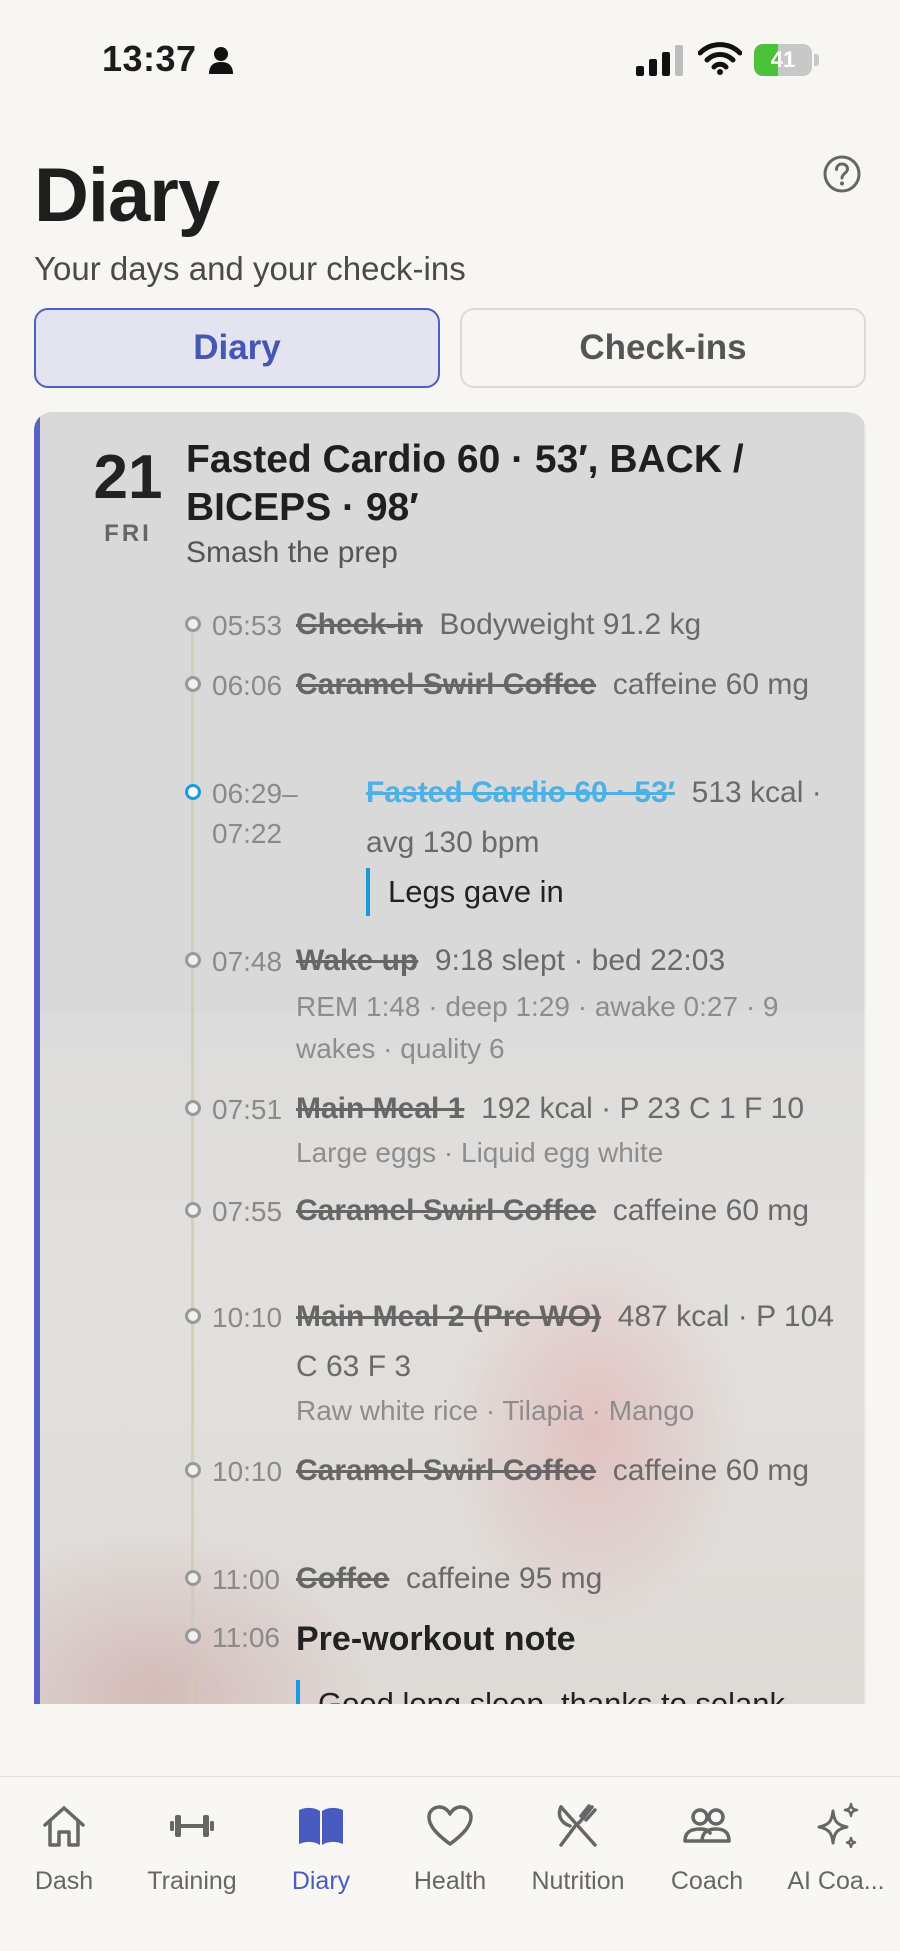 Image resolution: width=900 pixels, height=1951 pixels. I want to click on entry-subline: Raw white rice · Tilapia · Mango, so click(495, 1410).